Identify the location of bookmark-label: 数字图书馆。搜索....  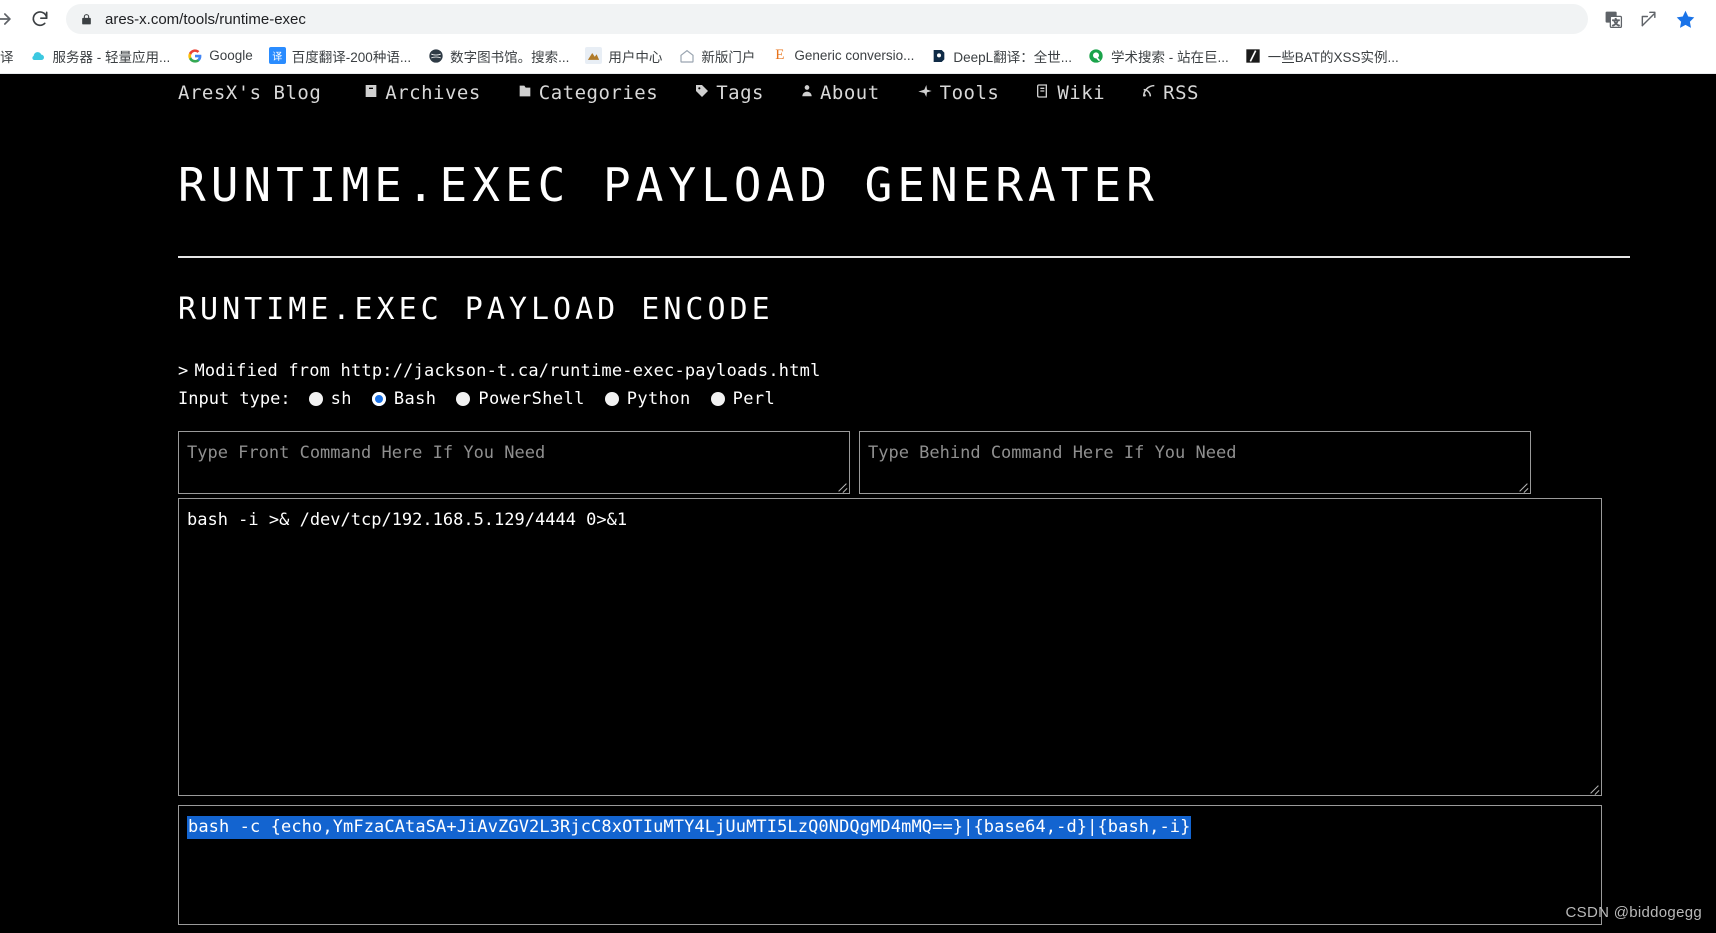
(510, 57).